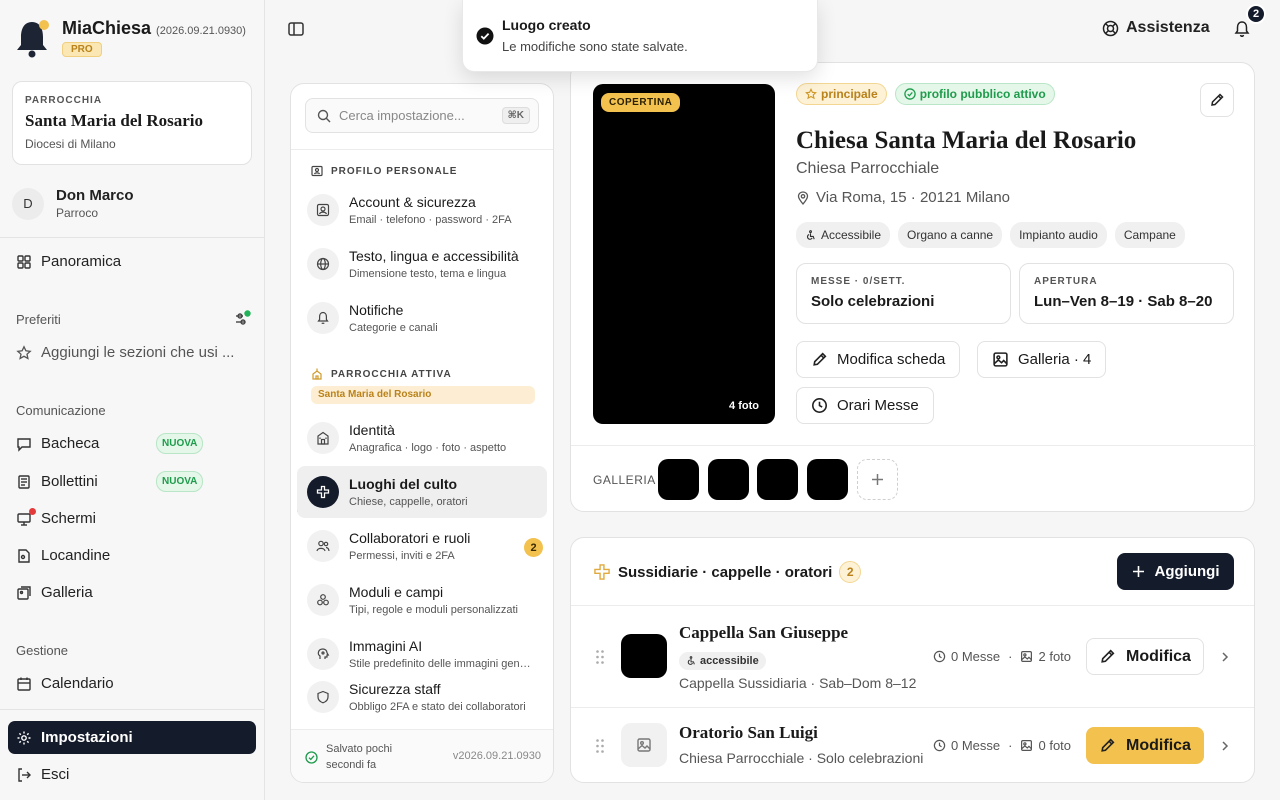 The image size is (1280, 800). I want to click on search-input, so click(414, 115).